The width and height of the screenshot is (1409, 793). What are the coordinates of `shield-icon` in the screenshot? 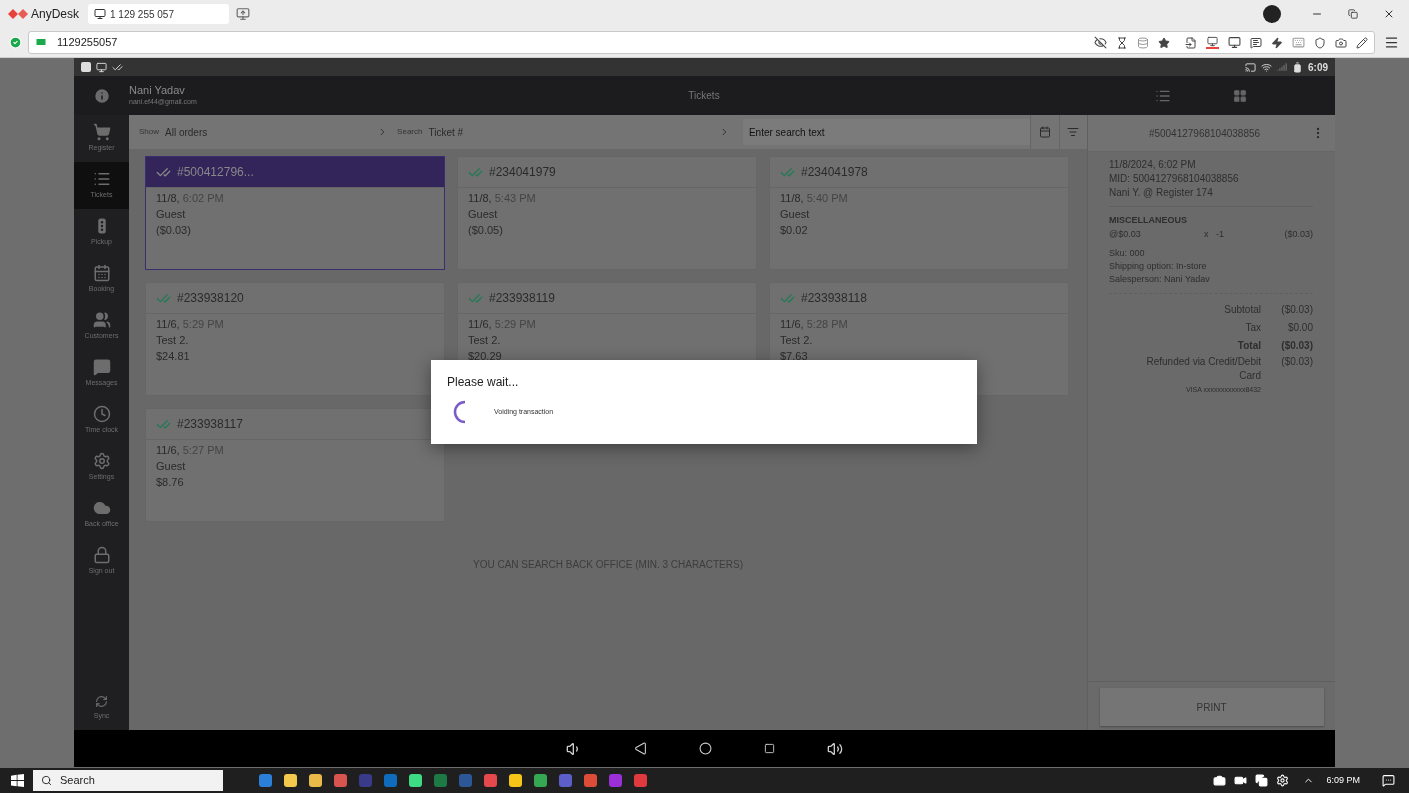 It's located at (1320, 42).